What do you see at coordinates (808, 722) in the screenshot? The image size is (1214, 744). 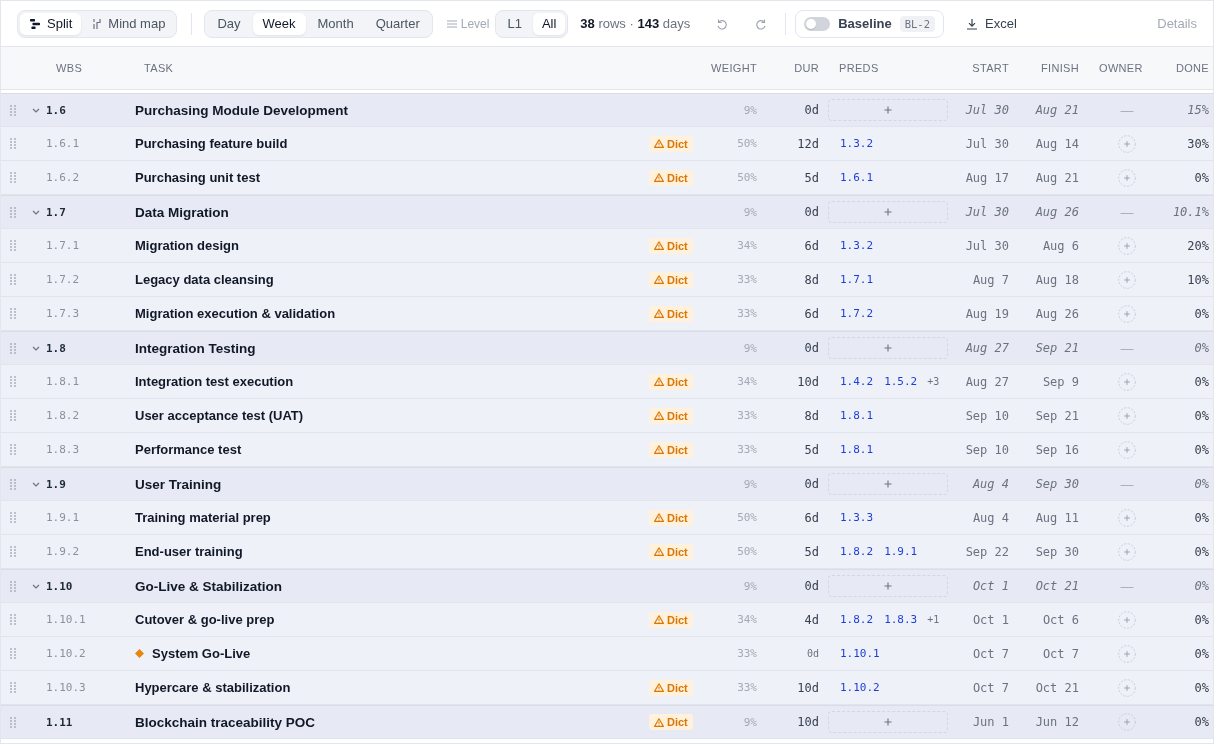 I see `duration-value: 10d` at bounding box center [808, 722].